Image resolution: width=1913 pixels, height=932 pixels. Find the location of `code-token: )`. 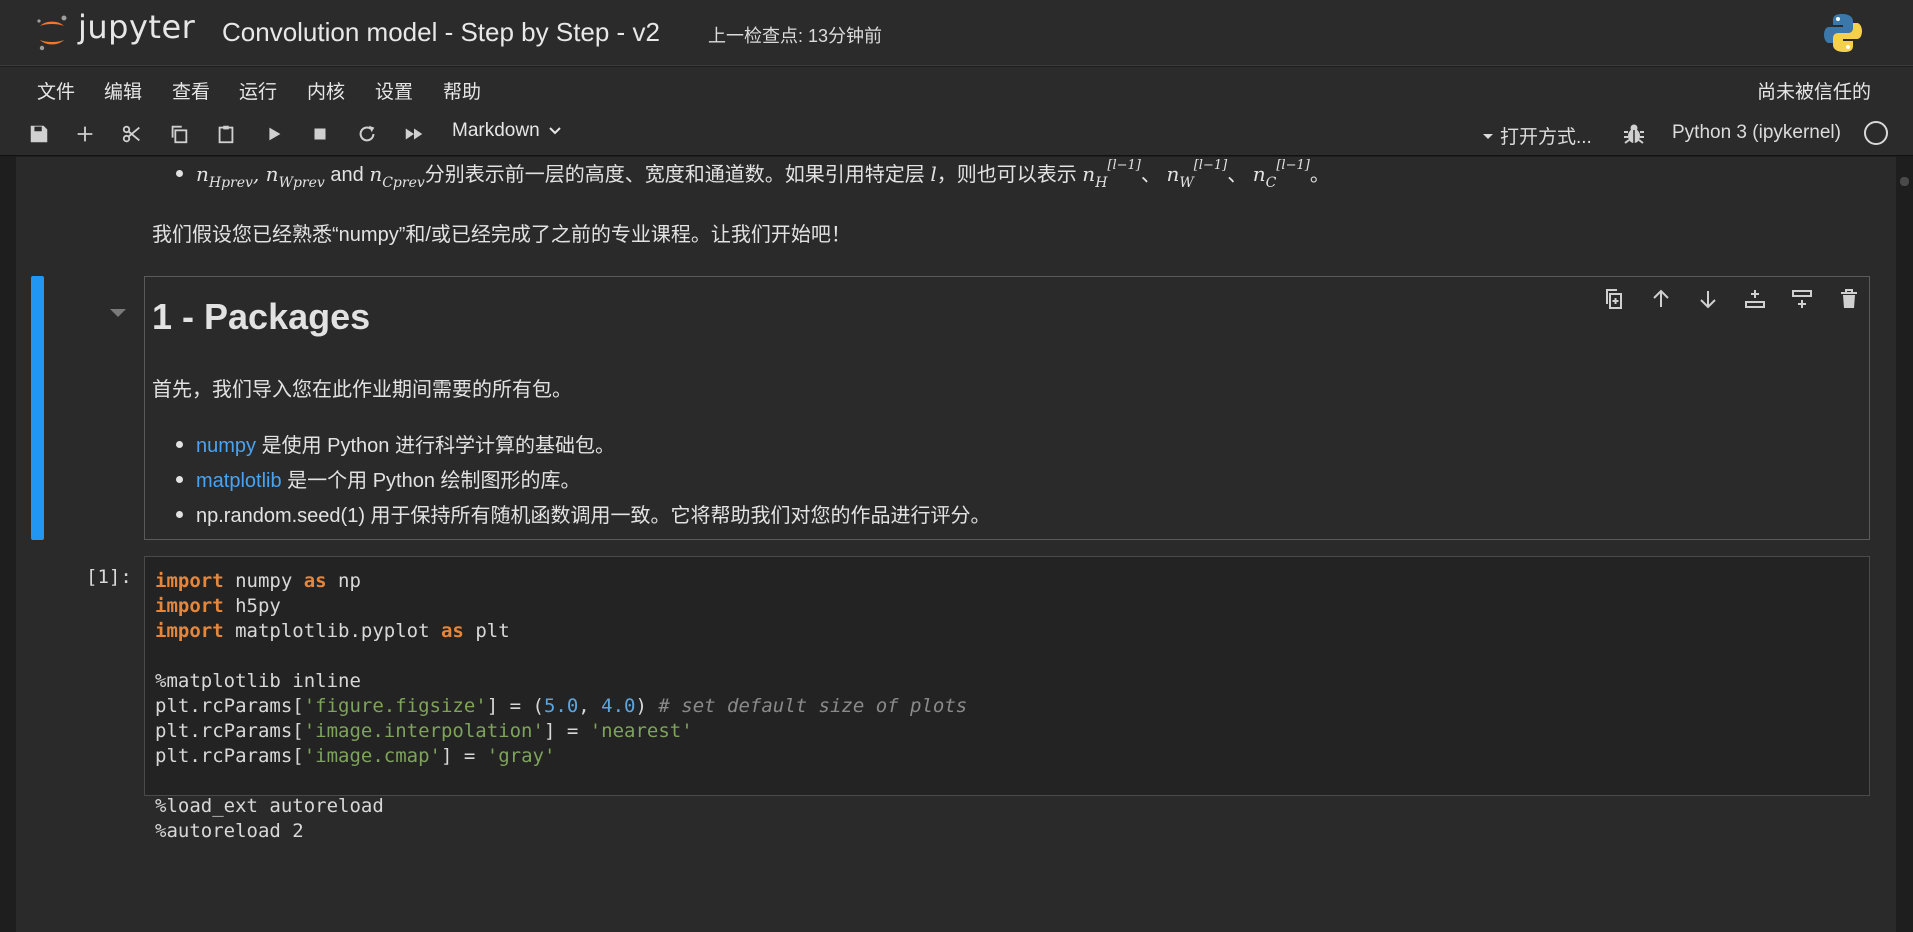

code-token: ) is located at coordinates (647, 706).